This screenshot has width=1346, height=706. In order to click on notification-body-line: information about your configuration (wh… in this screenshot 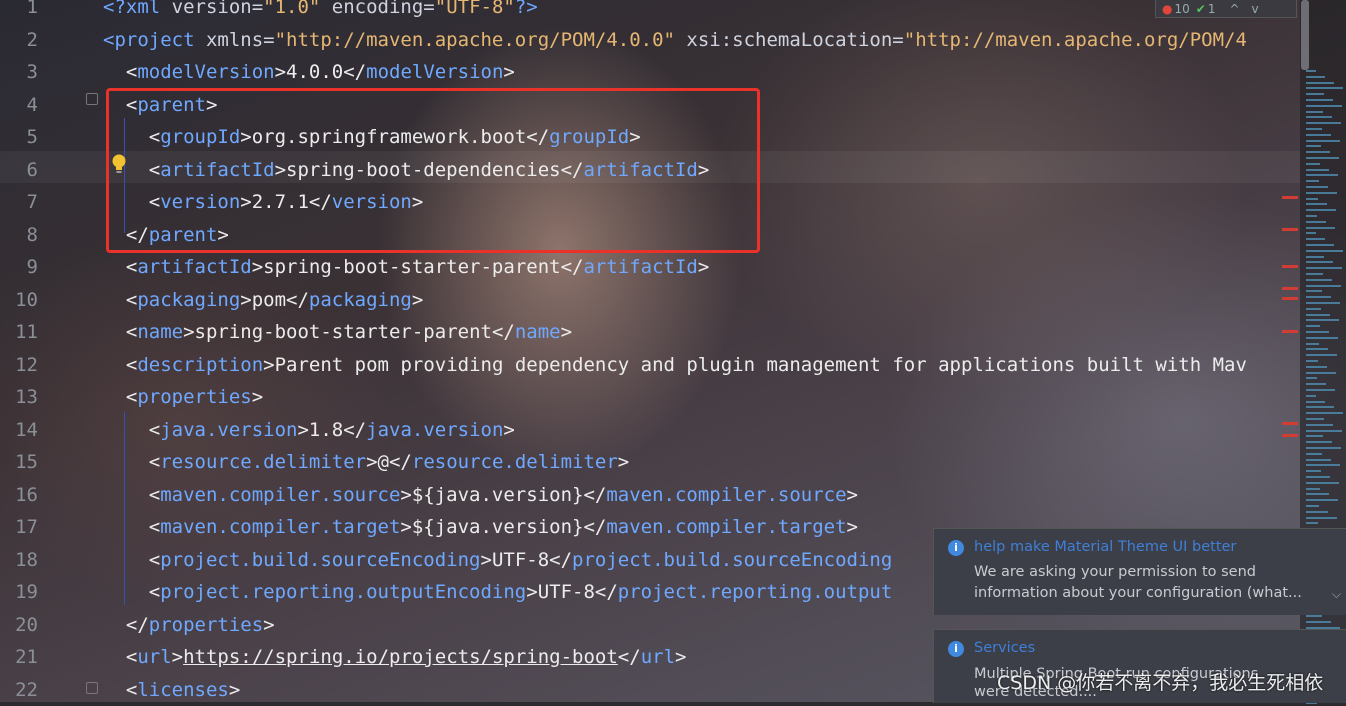, I will do `click(1138, 593)`.